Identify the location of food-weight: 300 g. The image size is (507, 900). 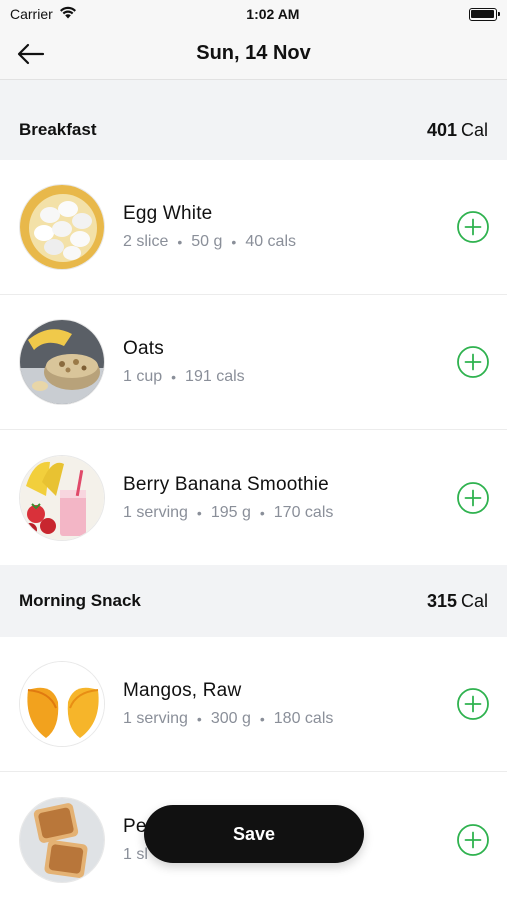
(230, 718).